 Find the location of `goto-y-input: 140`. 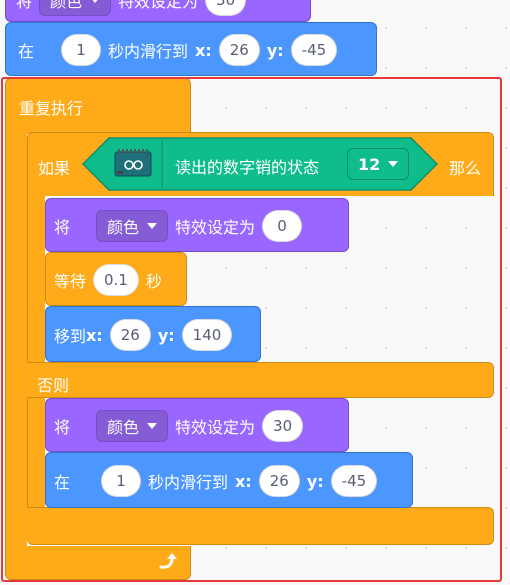

goto-y-input: 140 is located at coordinates (207, 335).